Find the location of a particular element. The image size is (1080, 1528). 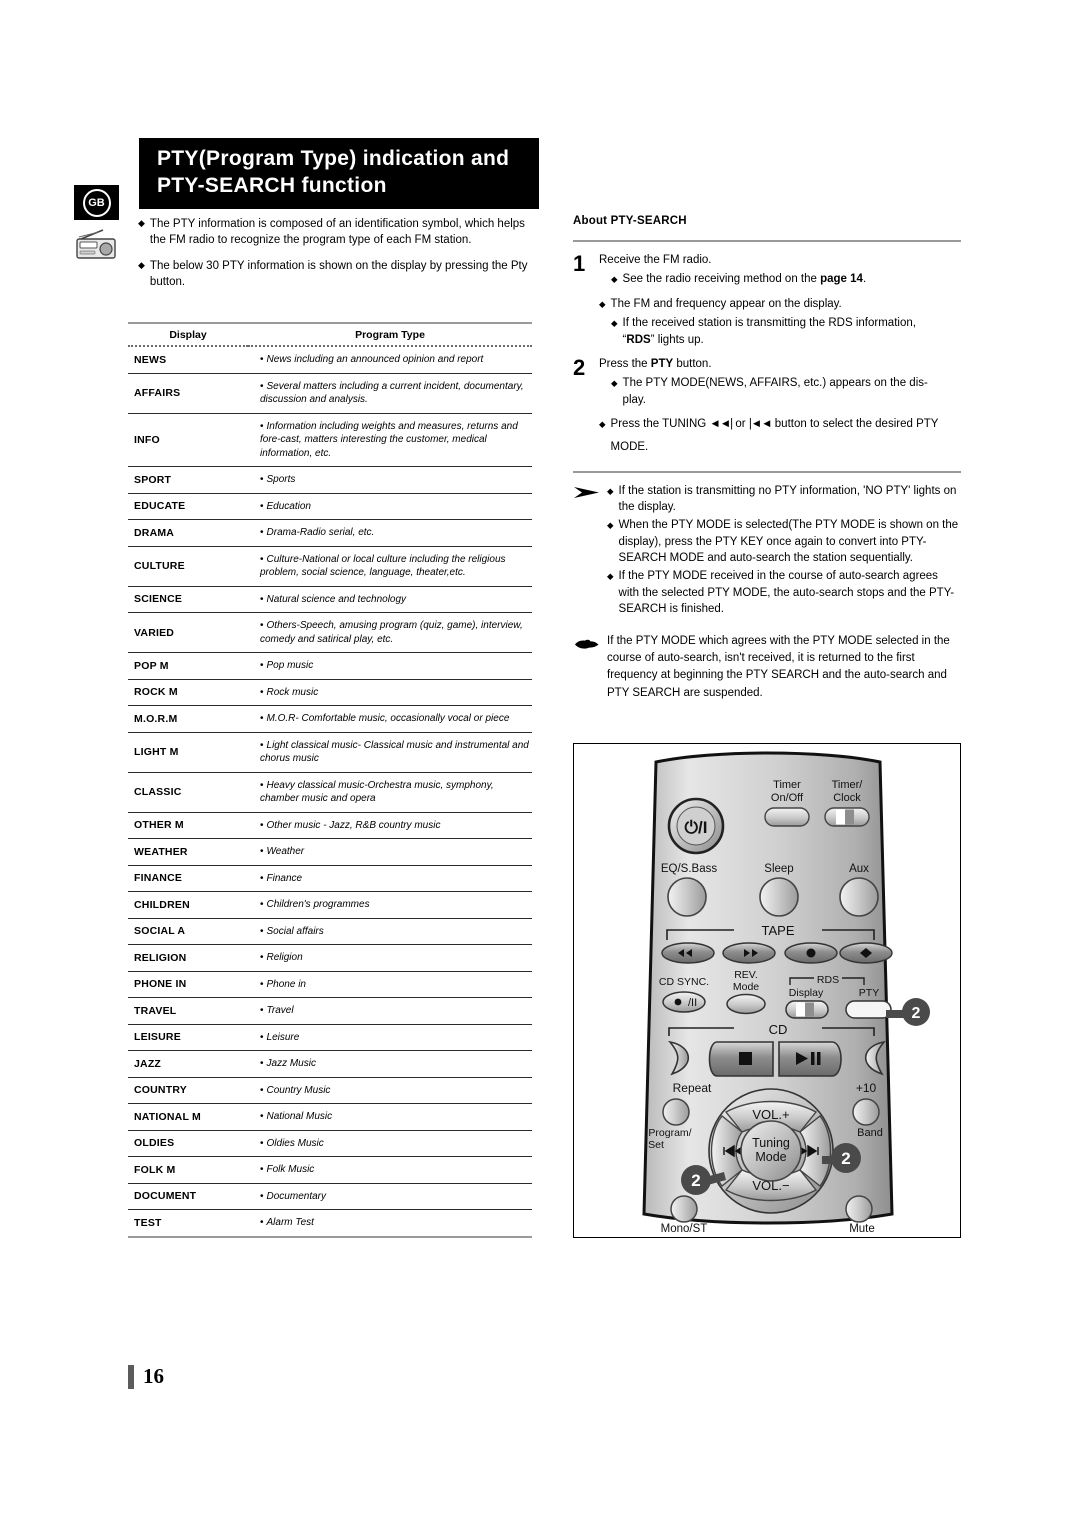

svg-text: TAPE is located at coordinates (778, 930).